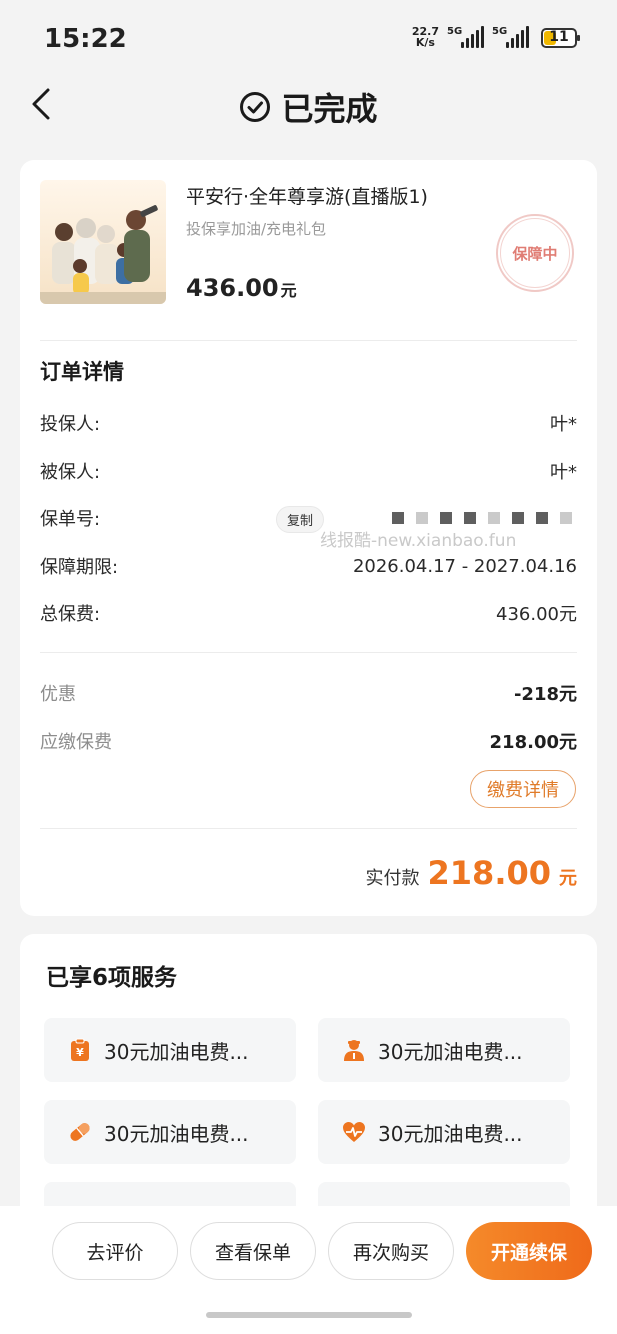 The width and height of the screenshot is (617, 1334). I want to click on status-stamp: 保障中, so click(535, 253).